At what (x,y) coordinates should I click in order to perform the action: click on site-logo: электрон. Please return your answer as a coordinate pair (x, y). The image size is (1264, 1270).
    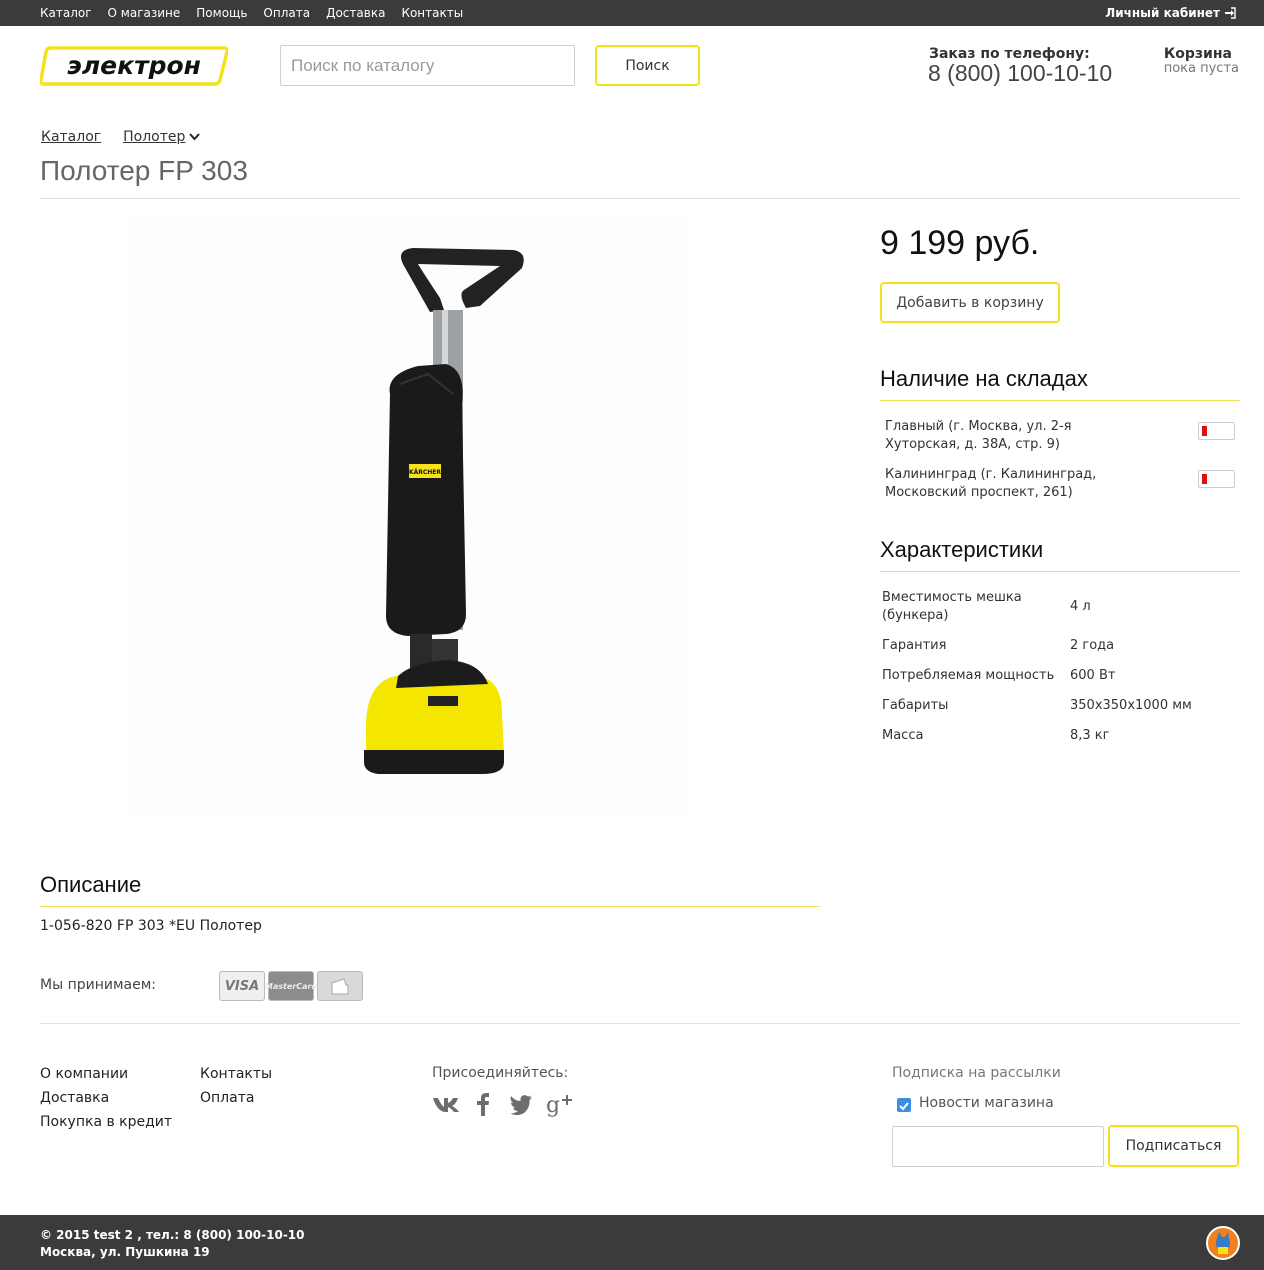
    Looking at the image, I should click on (134, 66).